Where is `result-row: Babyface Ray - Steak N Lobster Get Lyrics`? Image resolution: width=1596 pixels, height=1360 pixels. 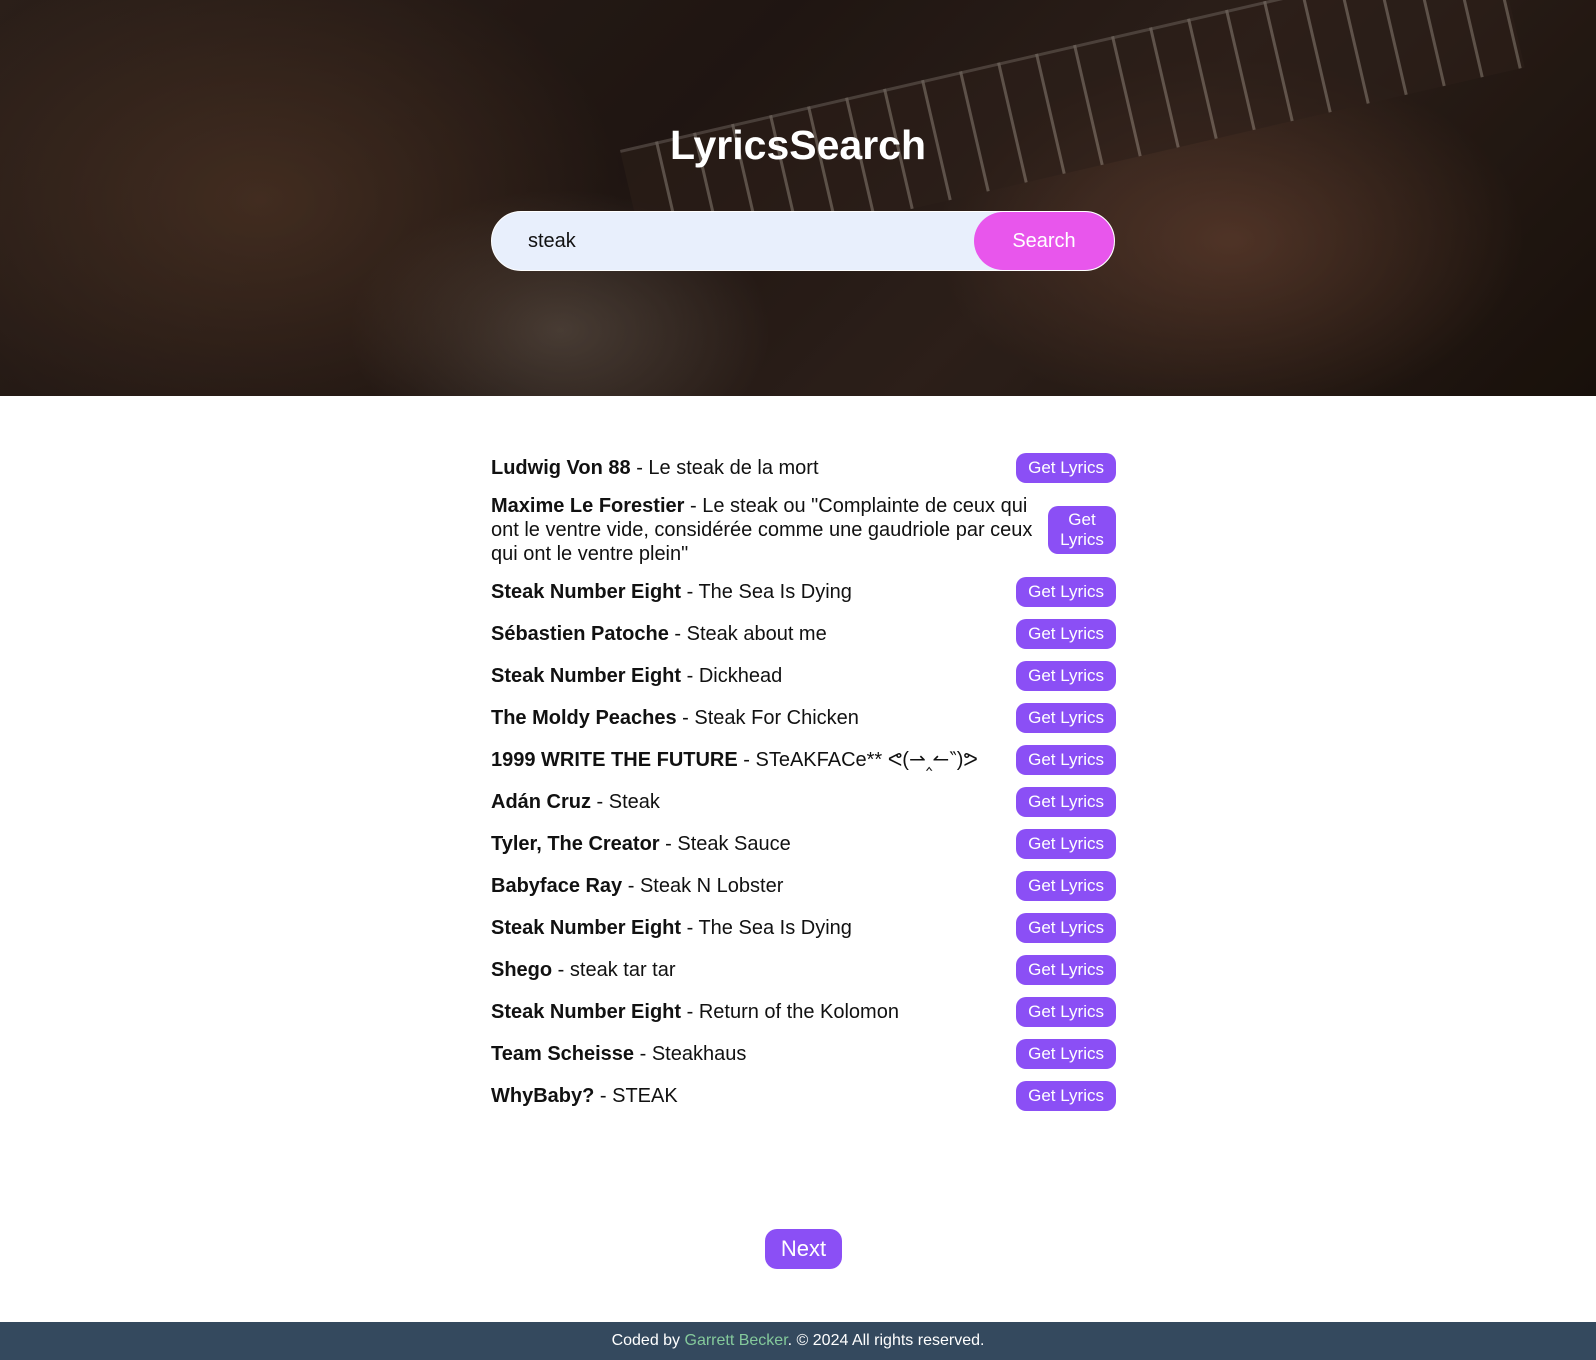 result-row: Babyface Ray - Steak N Lobster Get Lyrics is located at coordinates (803, 886).